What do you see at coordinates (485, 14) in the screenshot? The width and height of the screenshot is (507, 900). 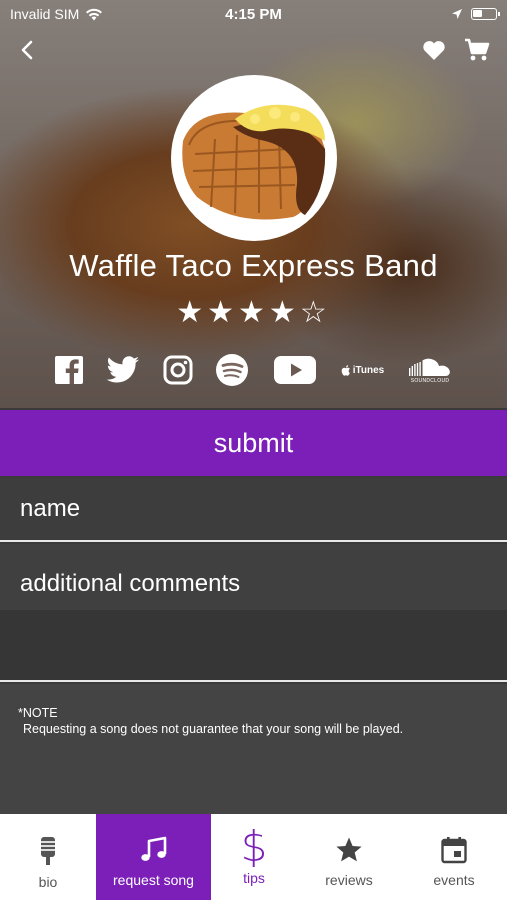 I see `battery-icon` at bounding box center [485, 14].